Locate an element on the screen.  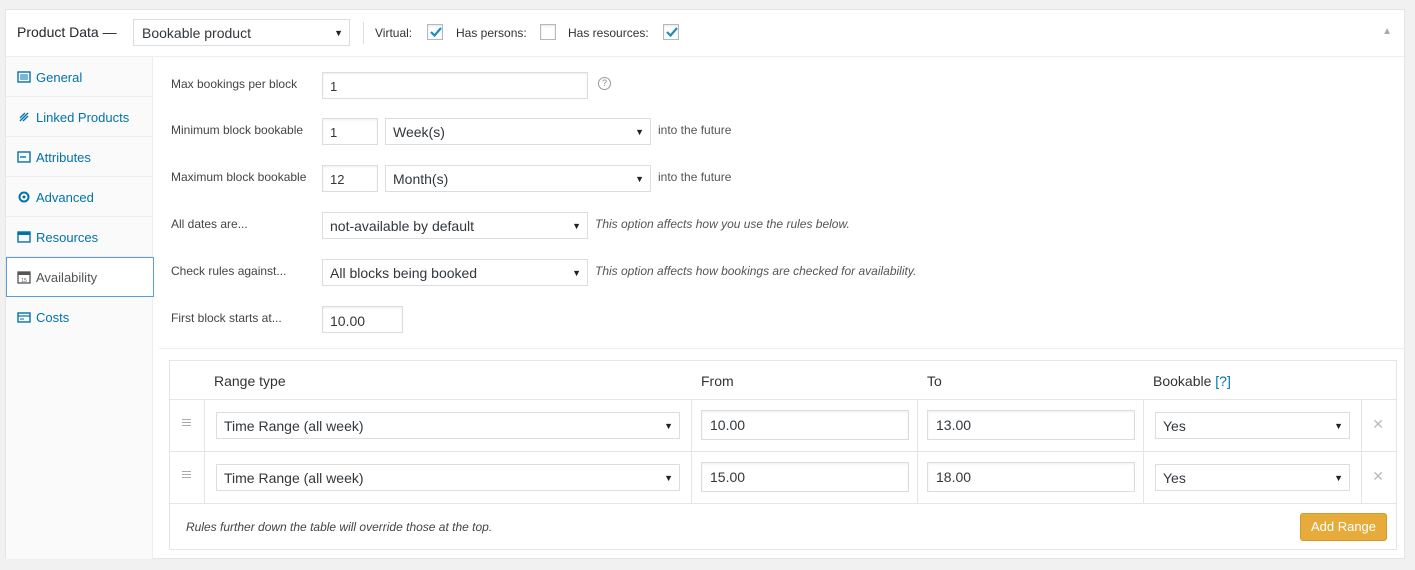
checkmark-icon is located at coordinates (672, 32).